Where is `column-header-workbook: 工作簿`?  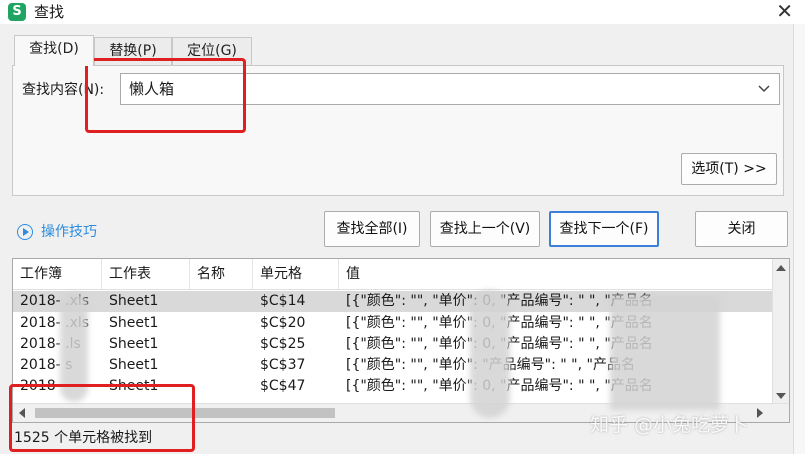
column-header-workbook: 工作簿 is located at coordinates (57, 274).